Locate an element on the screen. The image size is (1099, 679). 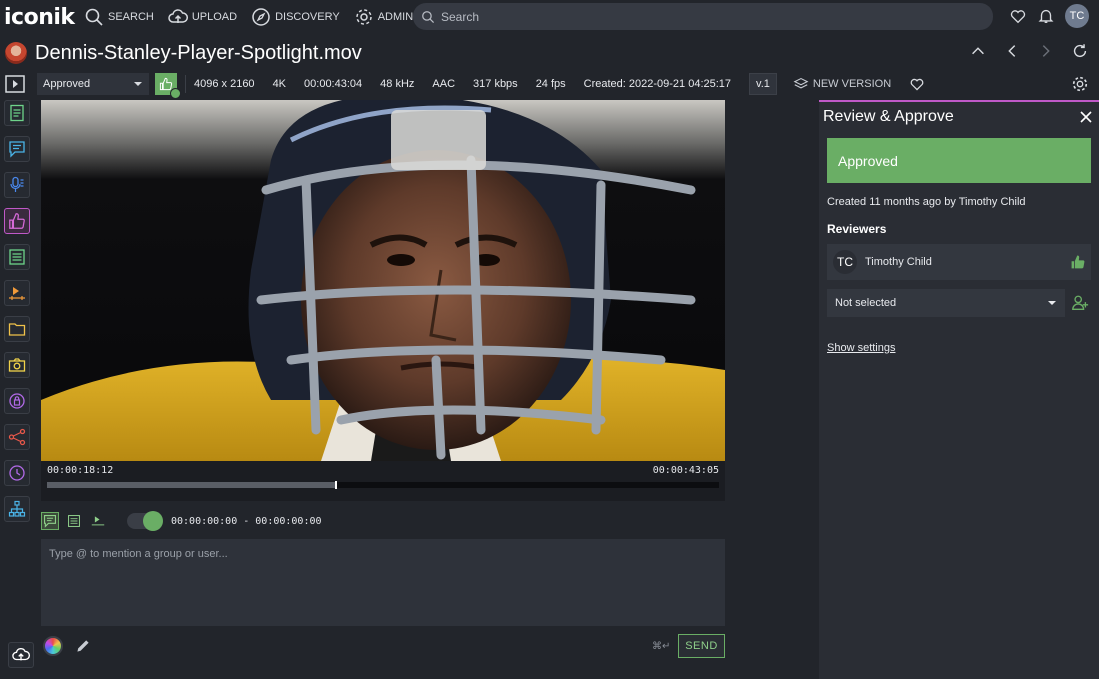
rail-comments is located at coordinates (17, 149).